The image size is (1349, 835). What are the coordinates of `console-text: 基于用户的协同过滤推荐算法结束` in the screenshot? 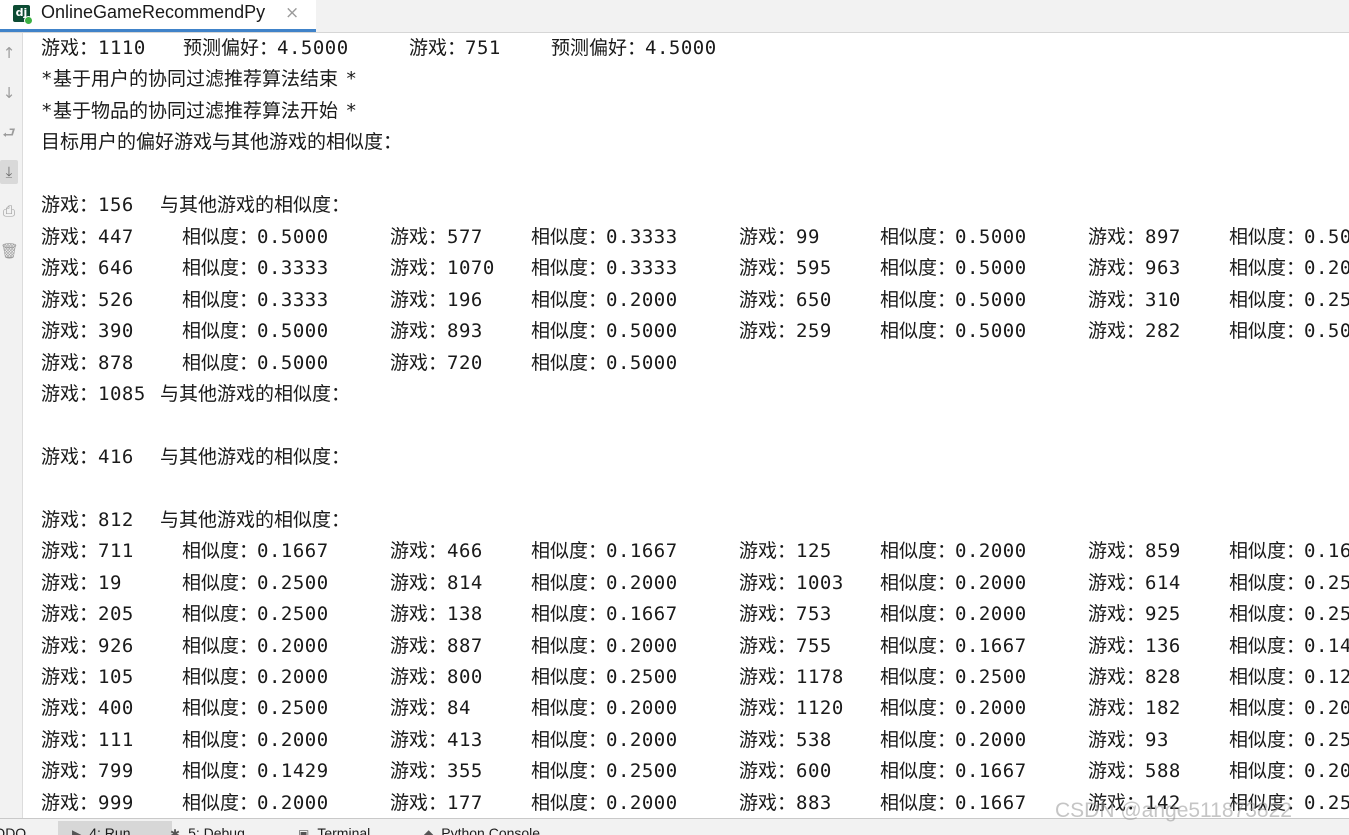 It's located at (196, 79).